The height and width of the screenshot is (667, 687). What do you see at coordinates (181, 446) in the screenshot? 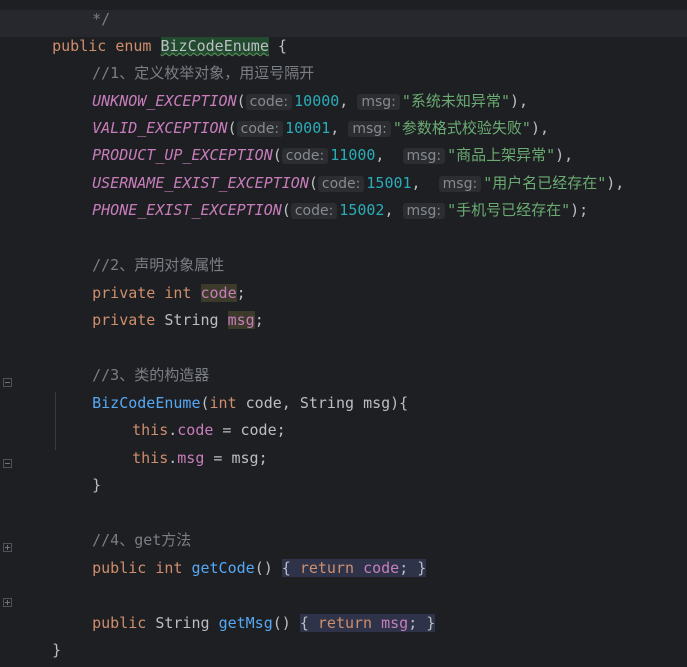
I see `constructor-body-line: this.msg = msg;` at bounding box center [181, 446].